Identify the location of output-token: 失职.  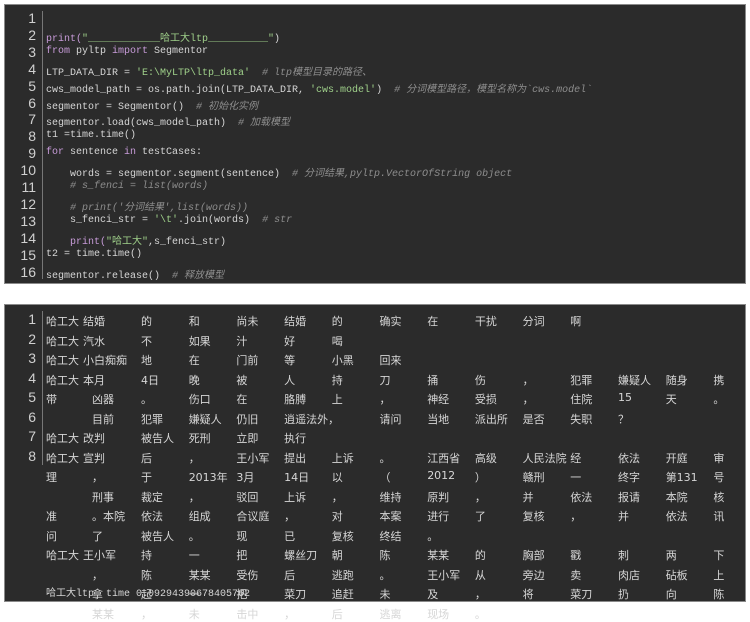
(581, 419).